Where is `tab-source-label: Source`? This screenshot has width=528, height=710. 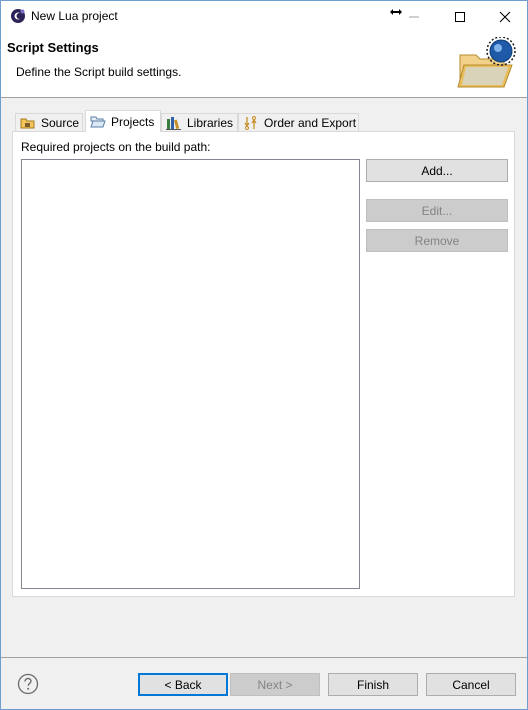
tab-source-label: Source is located at coordinates (60, 123).